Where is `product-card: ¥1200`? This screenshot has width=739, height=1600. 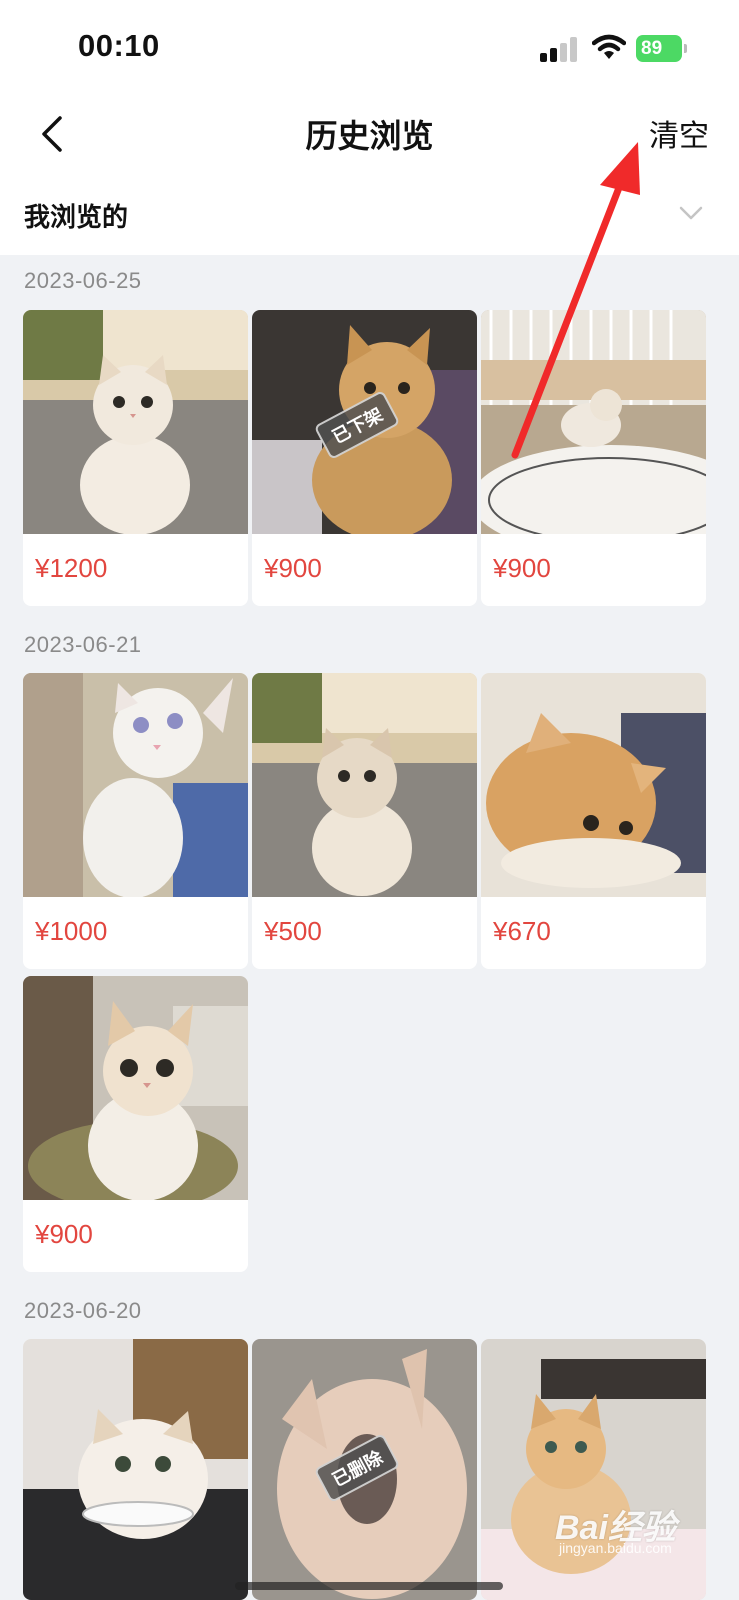 product-card: ¥1200 is located at coordinates (135, 458).